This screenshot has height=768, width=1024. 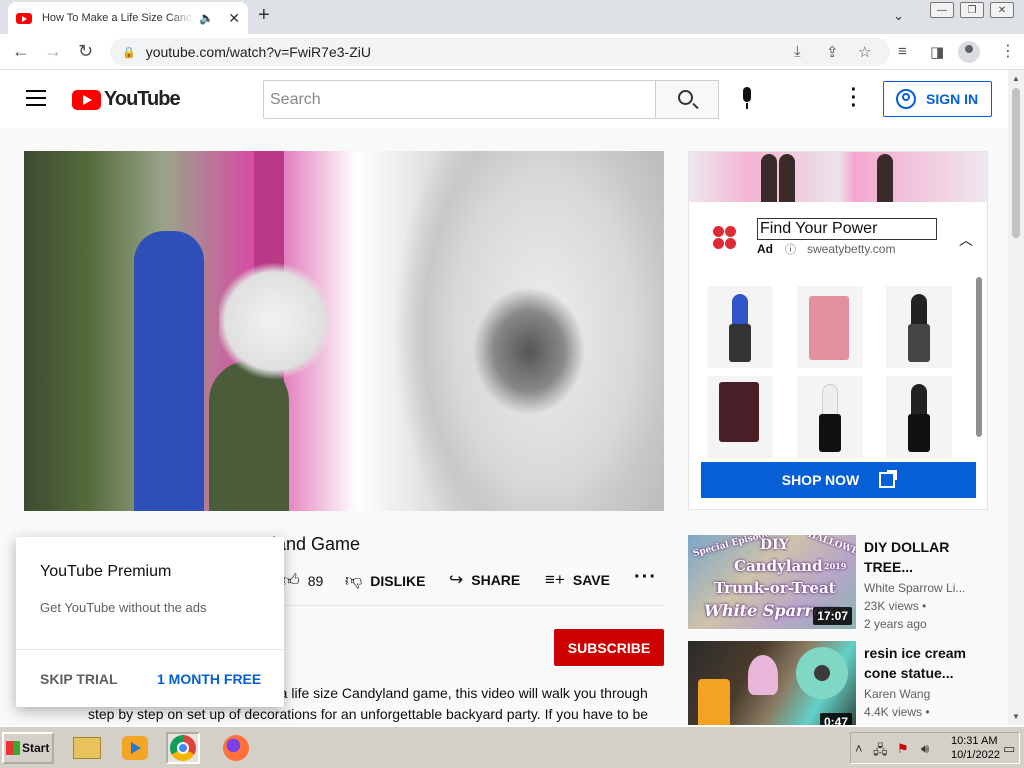 I want to click on bookmark-star-icon: ☆, so click(x=864, y=52).